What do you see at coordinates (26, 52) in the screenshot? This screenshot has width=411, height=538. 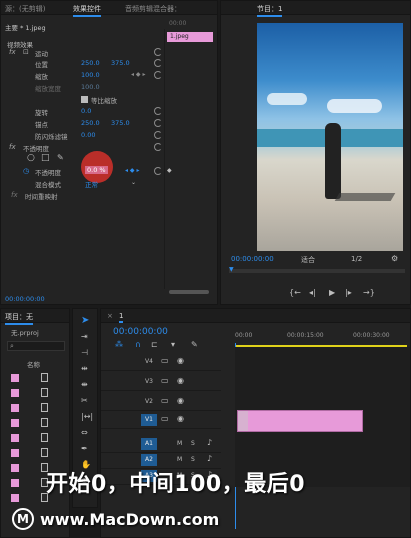 I see `motion-transform-icon: ⊡` at bounding box center [26, 52].